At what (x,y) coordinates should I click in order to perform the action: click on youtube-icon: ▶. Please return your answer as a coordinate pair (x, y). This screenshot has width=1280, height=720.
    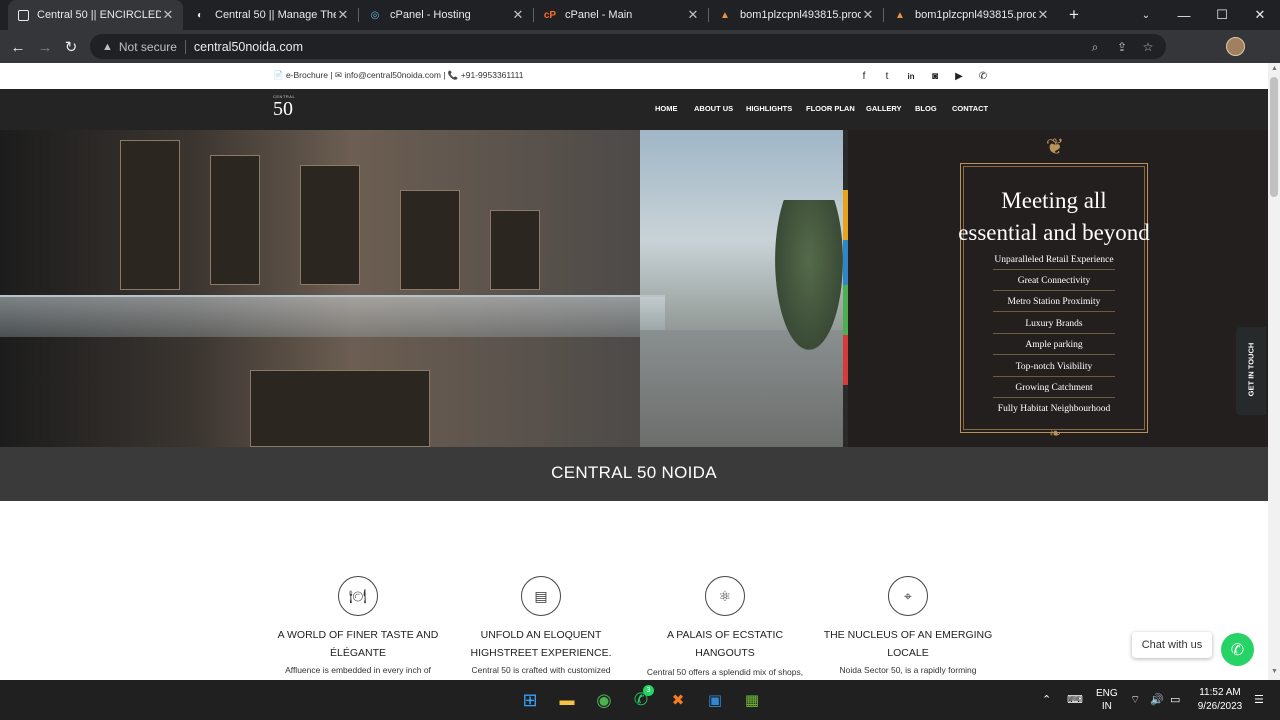
    Looking at the image, I should click on (959, 76).